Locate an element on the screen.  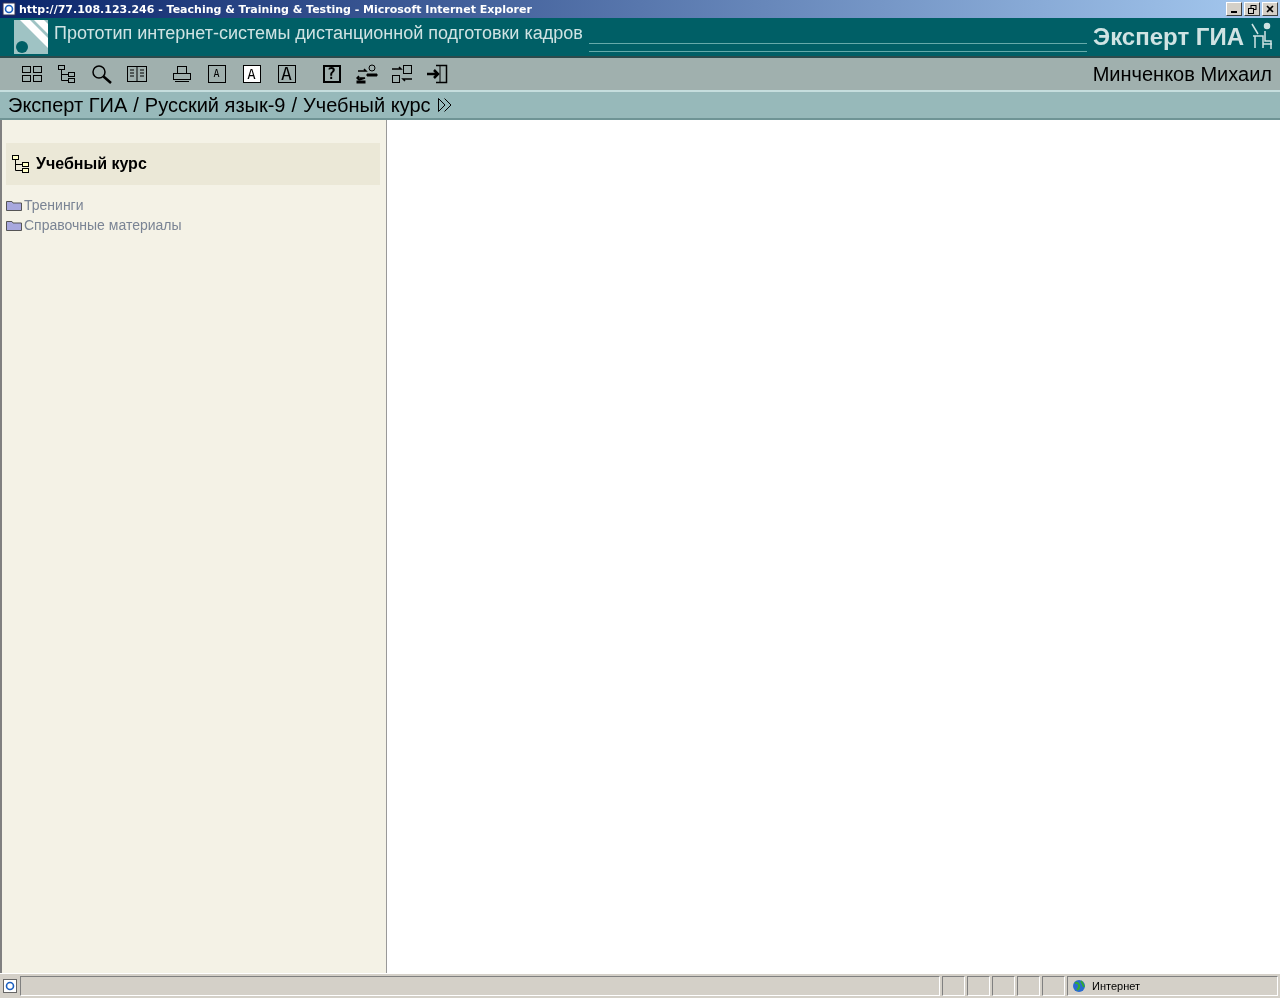
breadcrumb-item: Русский язык-9 is located at coordinates (215, 105).